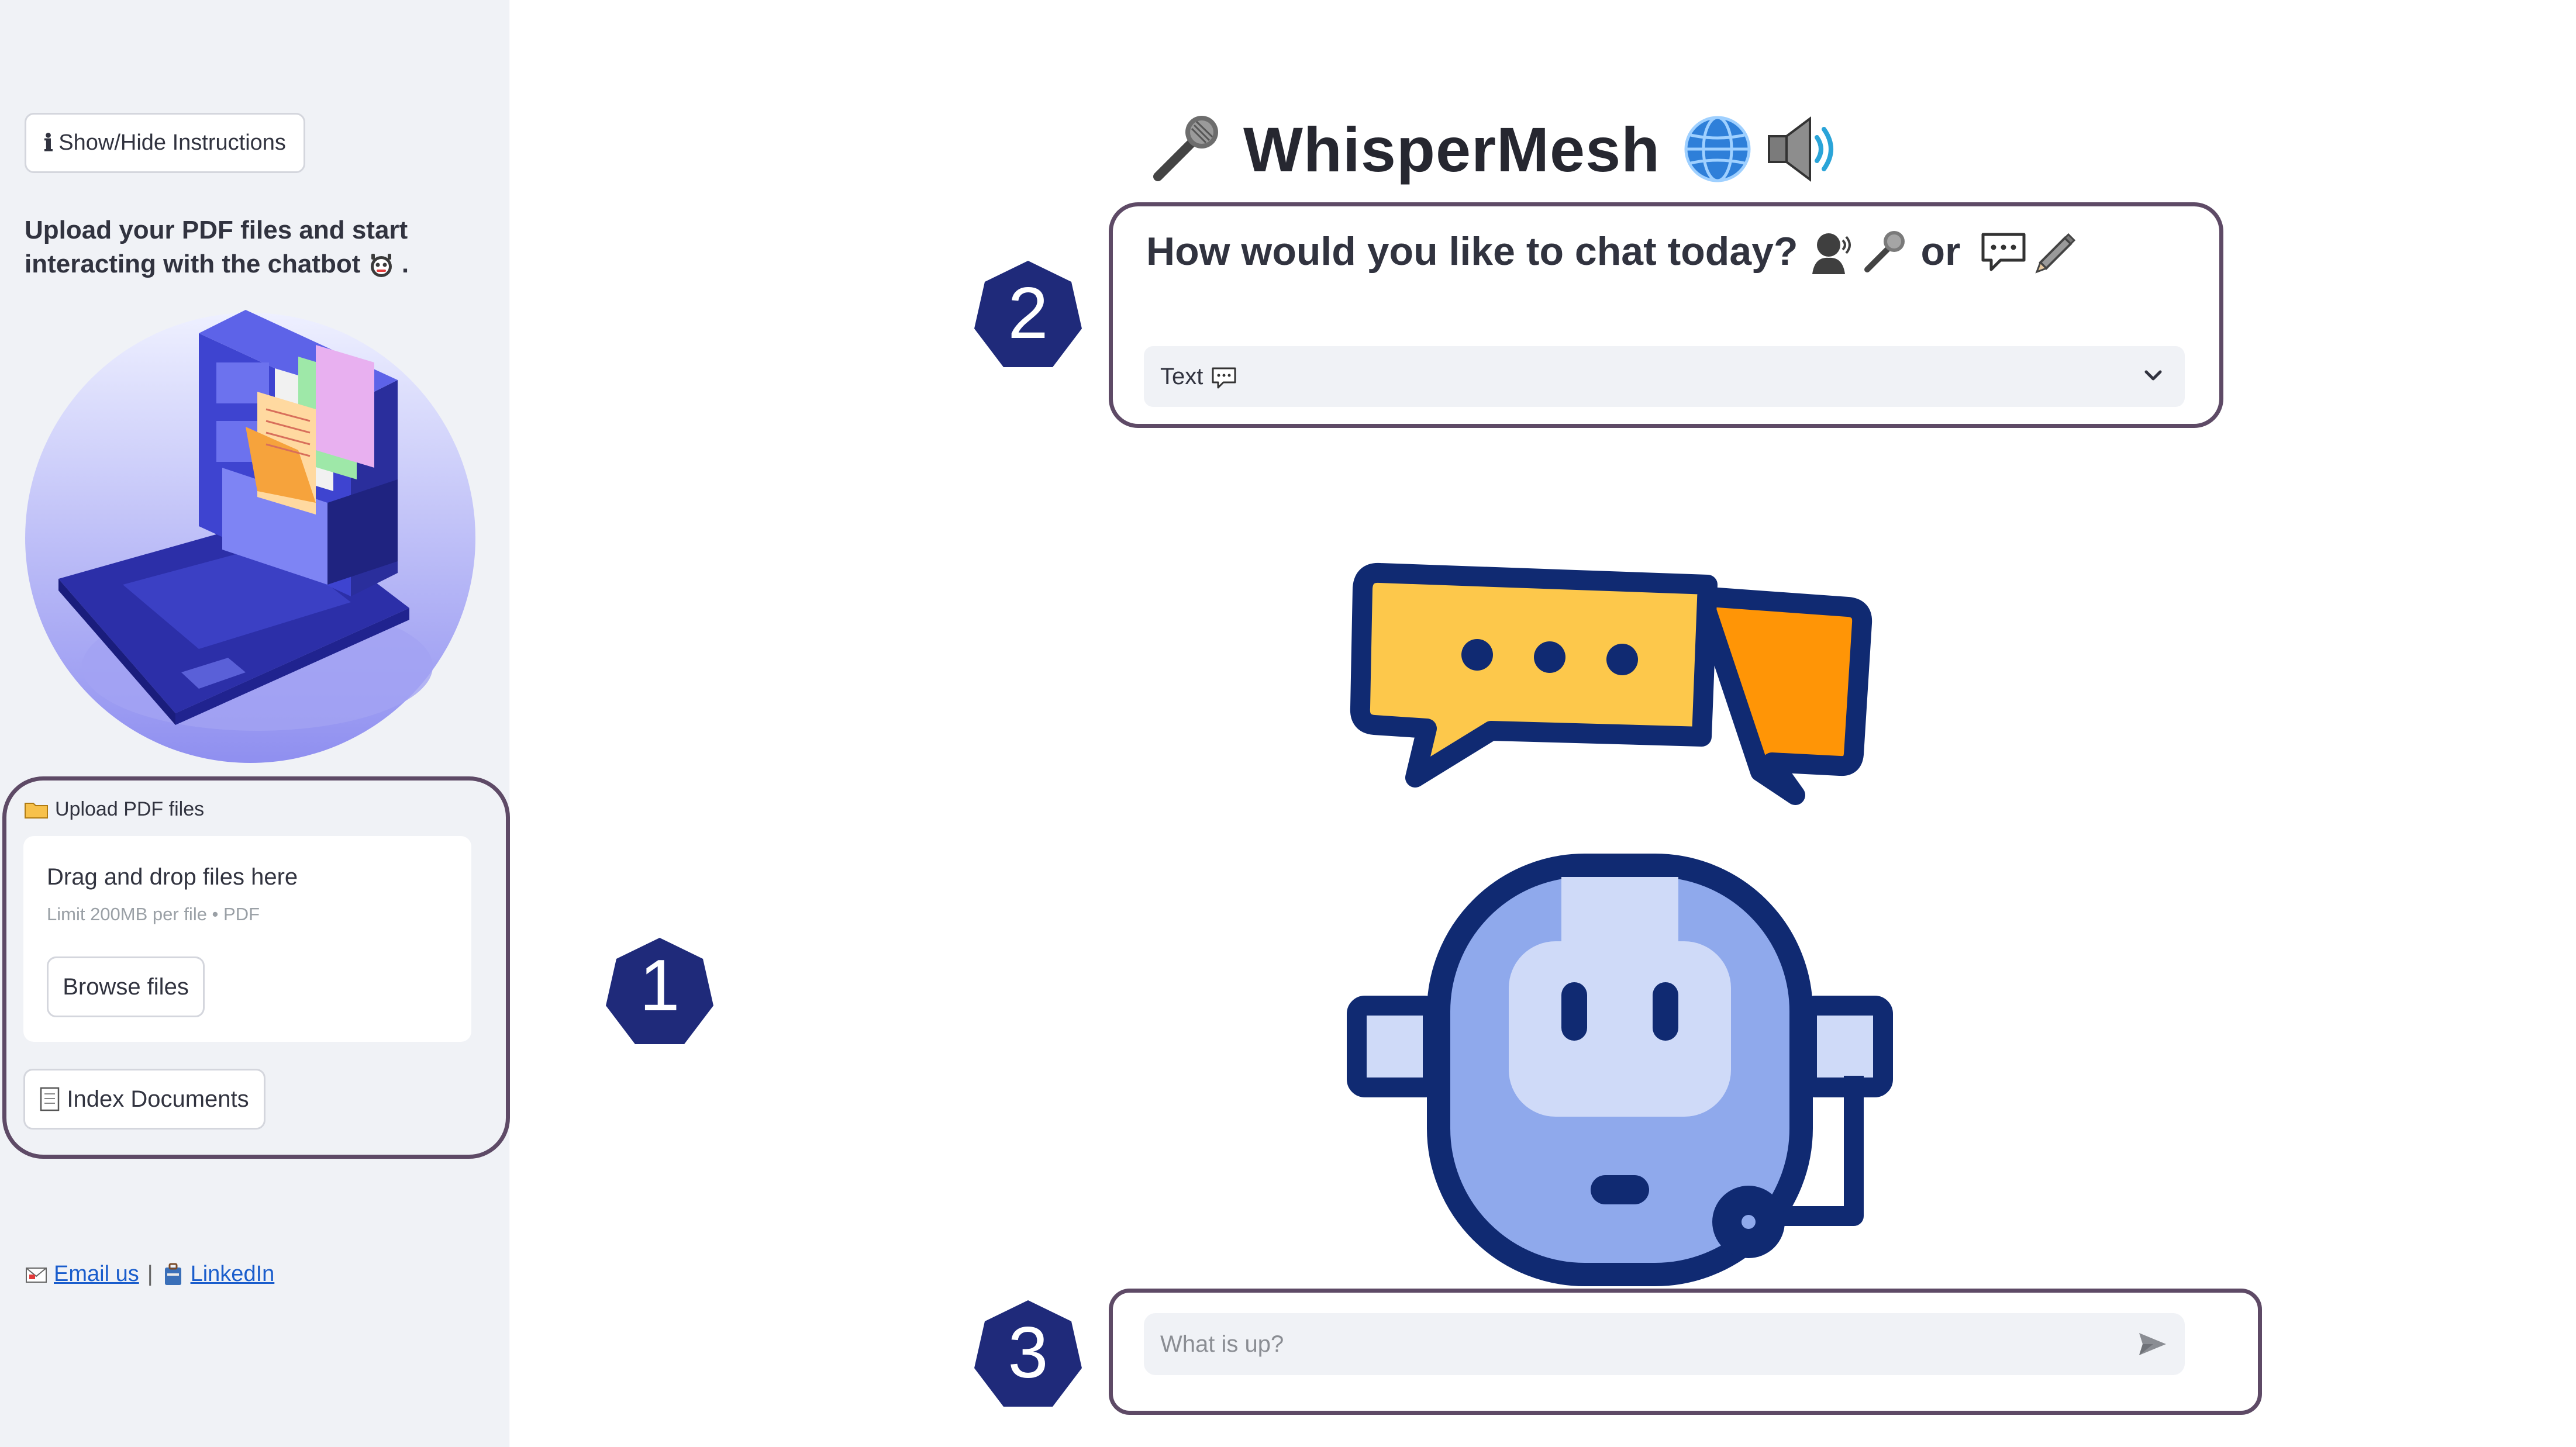 The height and width of the screenshot is (1447, 2576). I want to click on folder-icon, so click(36, 810).